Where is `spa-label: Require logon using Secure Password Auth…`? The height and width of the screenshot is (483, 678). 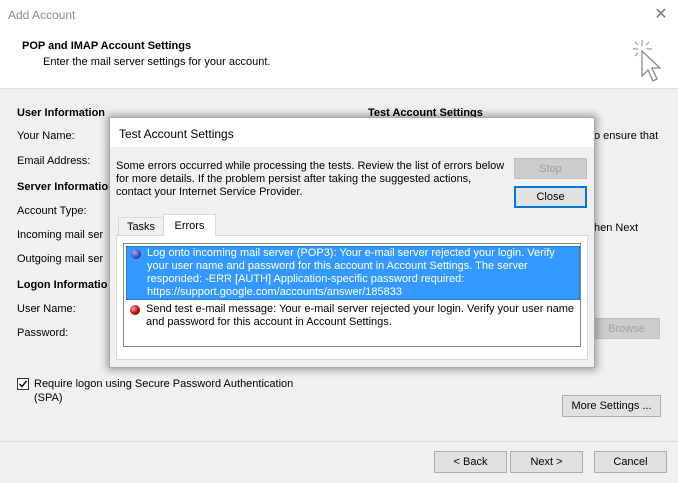
spa-label: Require logon using Secure Password Auth… is located at coordinates (164, 384).